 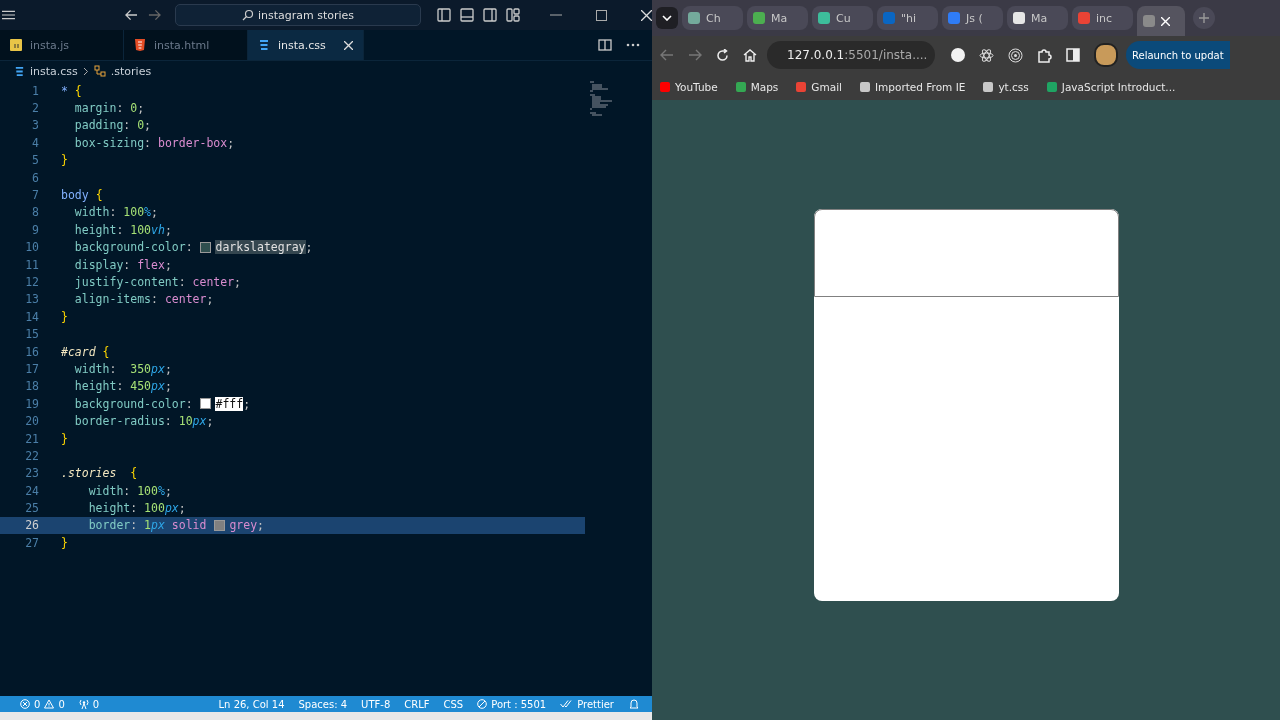 What do you see at coordinates (49, 704) in the screenshot?
I see `warning-icon` at bounding box center [49, 704].